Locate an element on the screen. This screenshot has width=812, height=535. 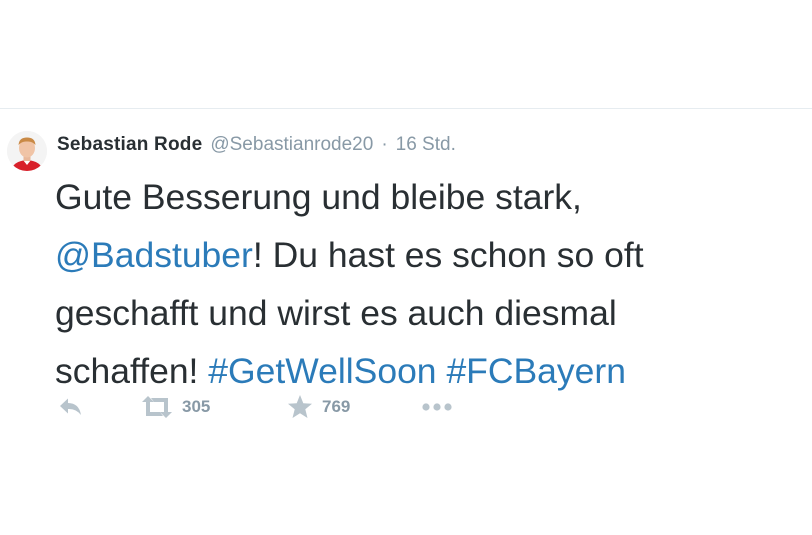
tweet-line-3: geschafft und wirst es auch diesmal is located at coordinates (336, 313).